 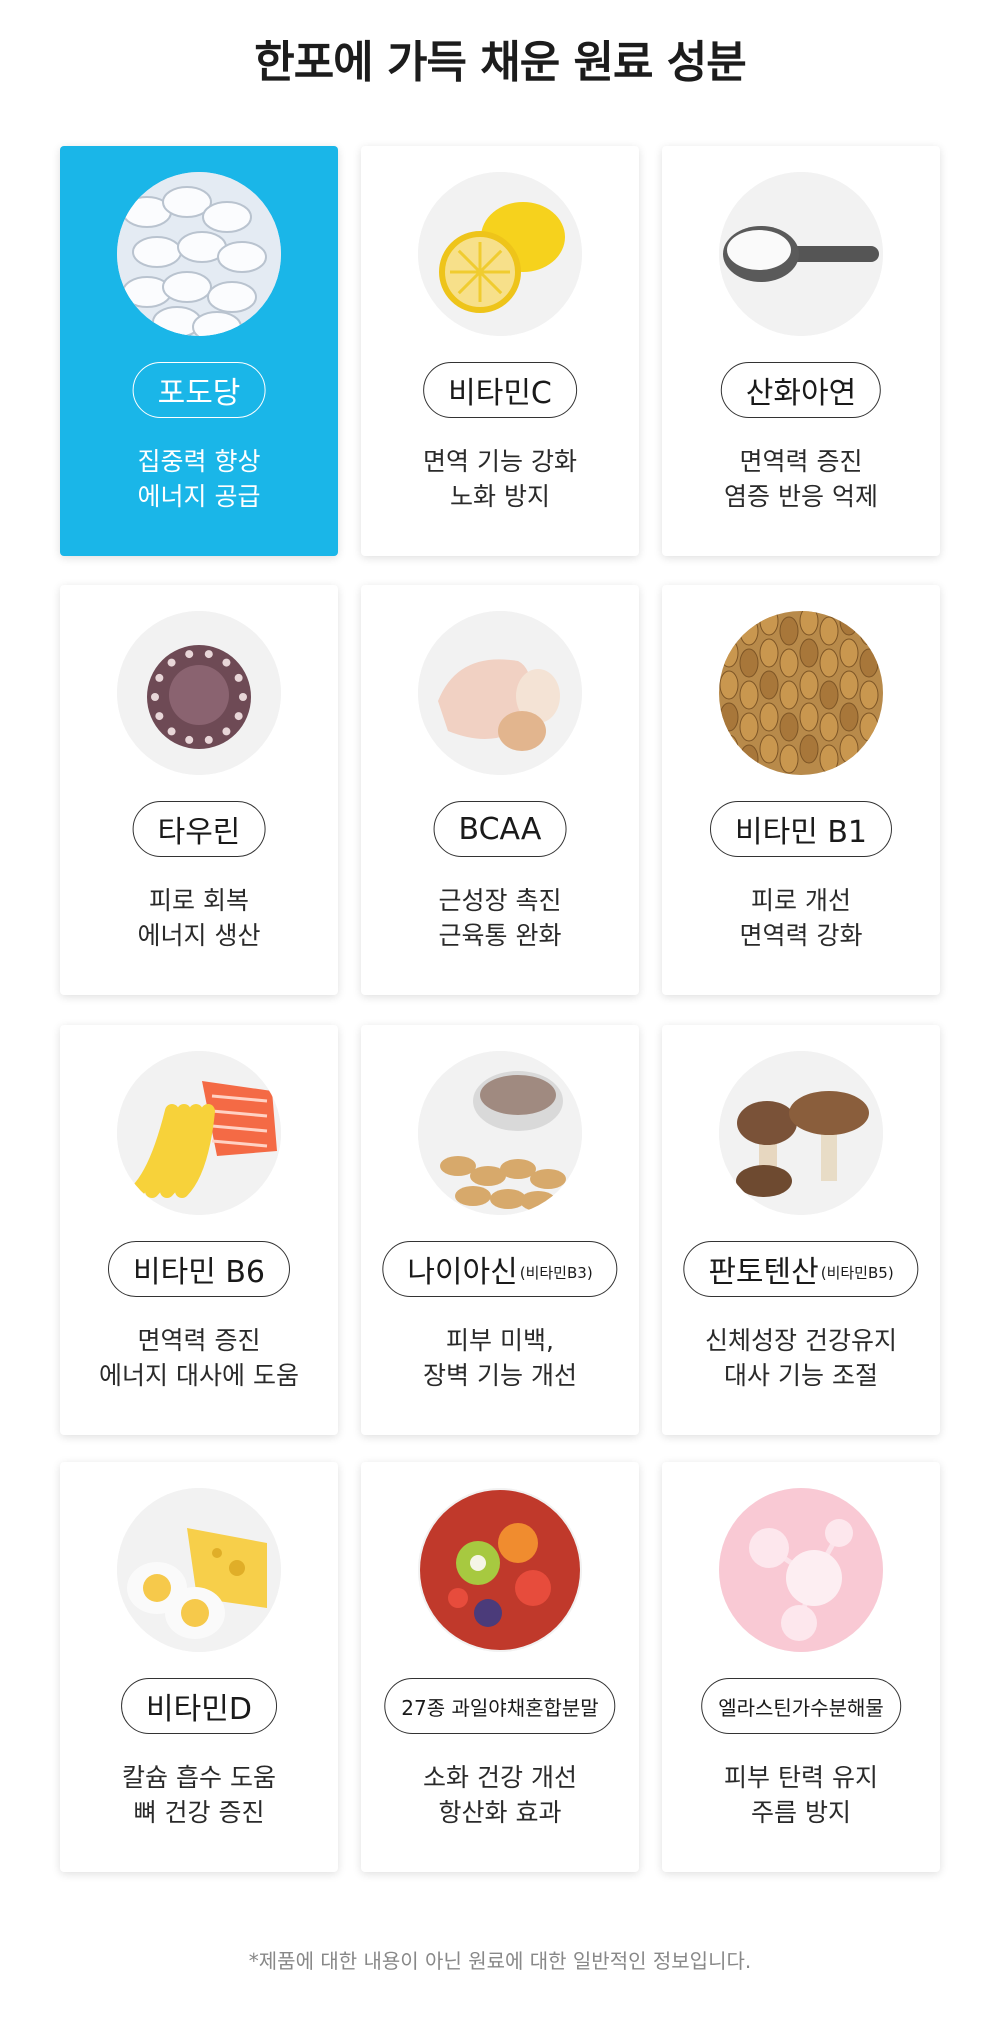 What do you see at coordinates (500, 1133) in the screenshot?
I see `peanut-rice-icon` at bounding box center [500, 1133].